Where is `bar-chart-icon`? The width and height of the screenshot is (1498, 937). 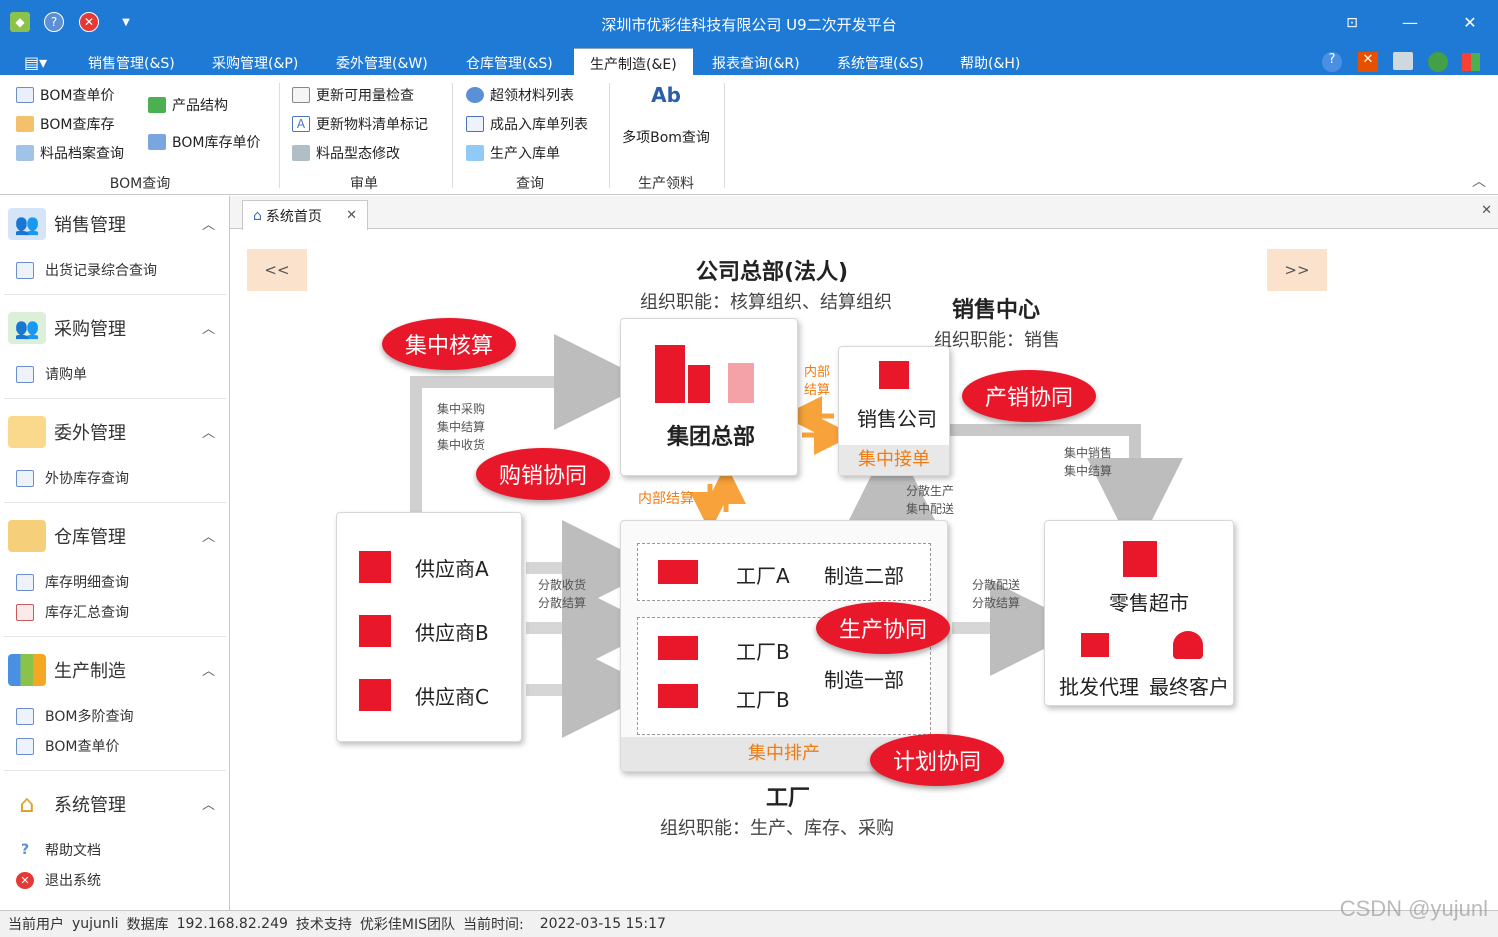
bar-chart-icon is located at coordinates (25, 582).